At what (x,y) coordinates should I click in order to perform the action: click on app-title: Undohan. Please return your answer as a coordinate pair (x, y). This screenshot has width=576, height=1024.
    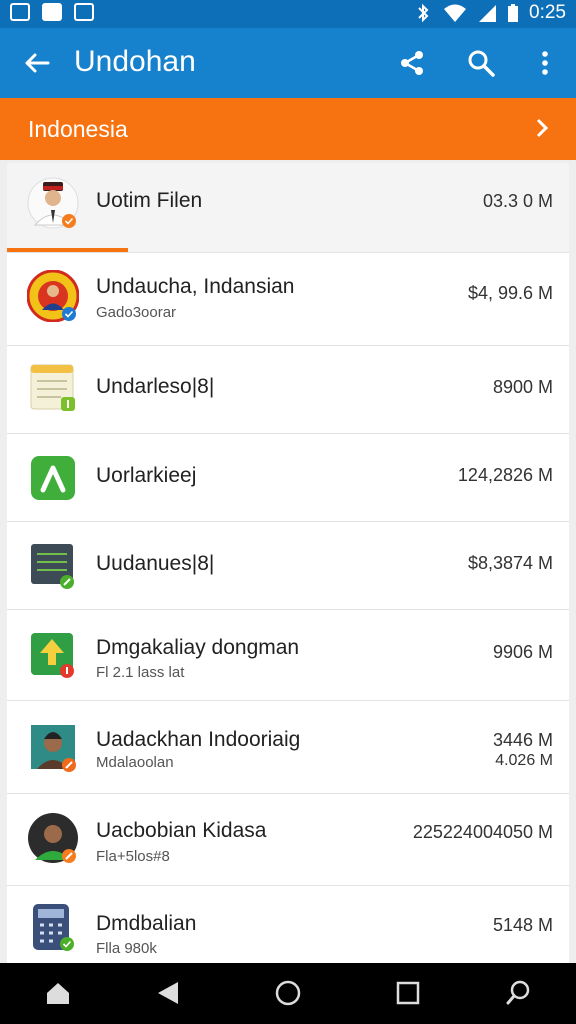
    Looking at the image, I should click on (135, 61).